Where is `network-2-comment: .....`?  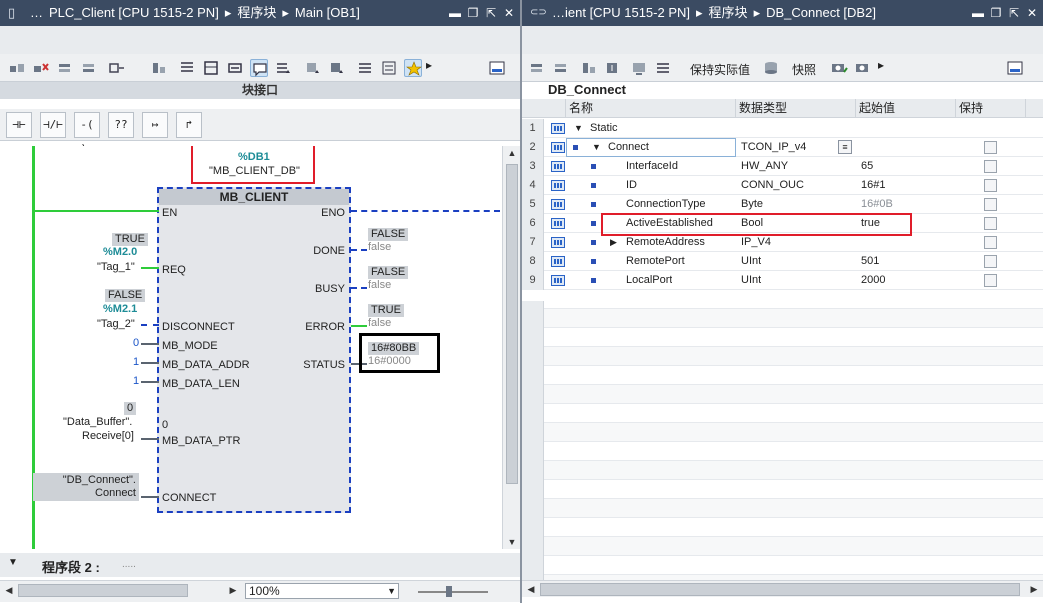 network-2-comment: ..... is located at coordinates (129, 564).